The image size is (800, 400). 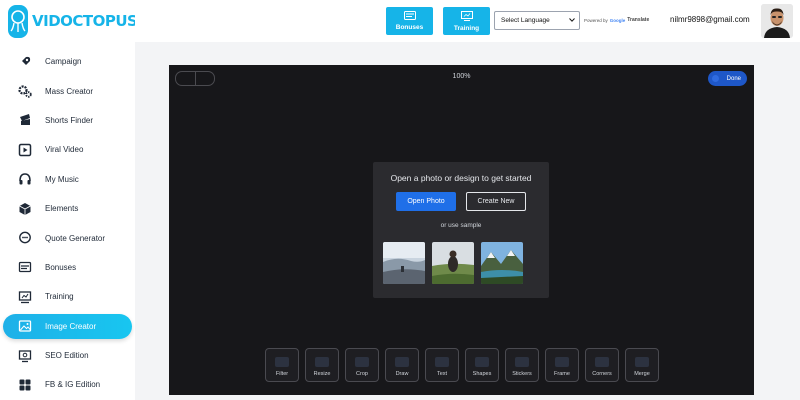 What do you see at coordinates (466, 28) in the screenshot?
I see `training-button-label: Training` at bounding box center [466, 28].